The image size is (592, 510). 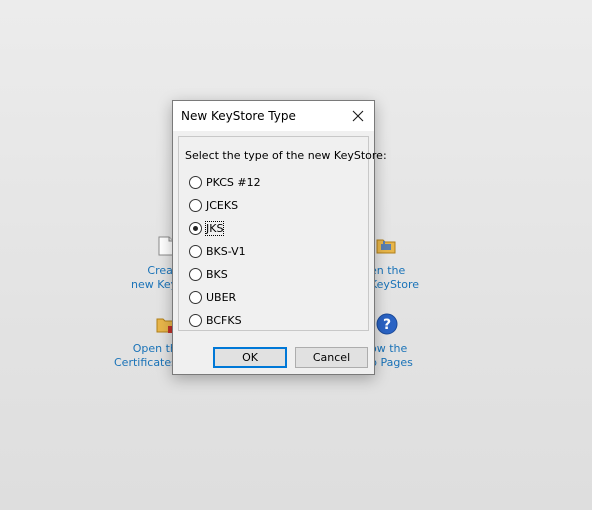 What do you see at coordinates (388, 270) in the screenshot?
I see `open-keystore-link-line1: en the` at bounding box center [388, 270].